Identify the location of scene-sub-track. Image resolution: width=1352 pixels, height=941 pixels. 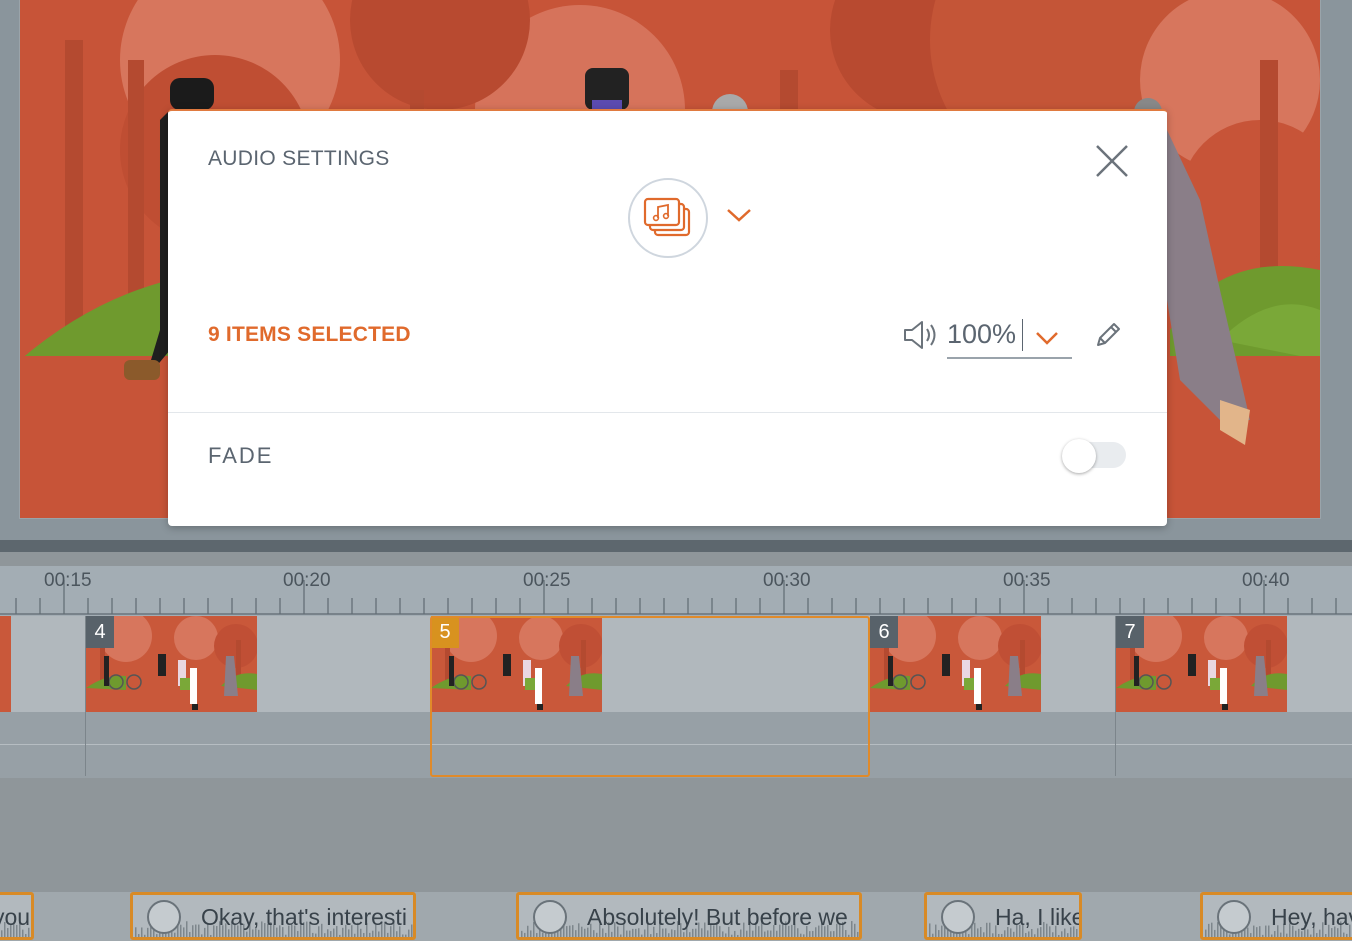
(676, 745).